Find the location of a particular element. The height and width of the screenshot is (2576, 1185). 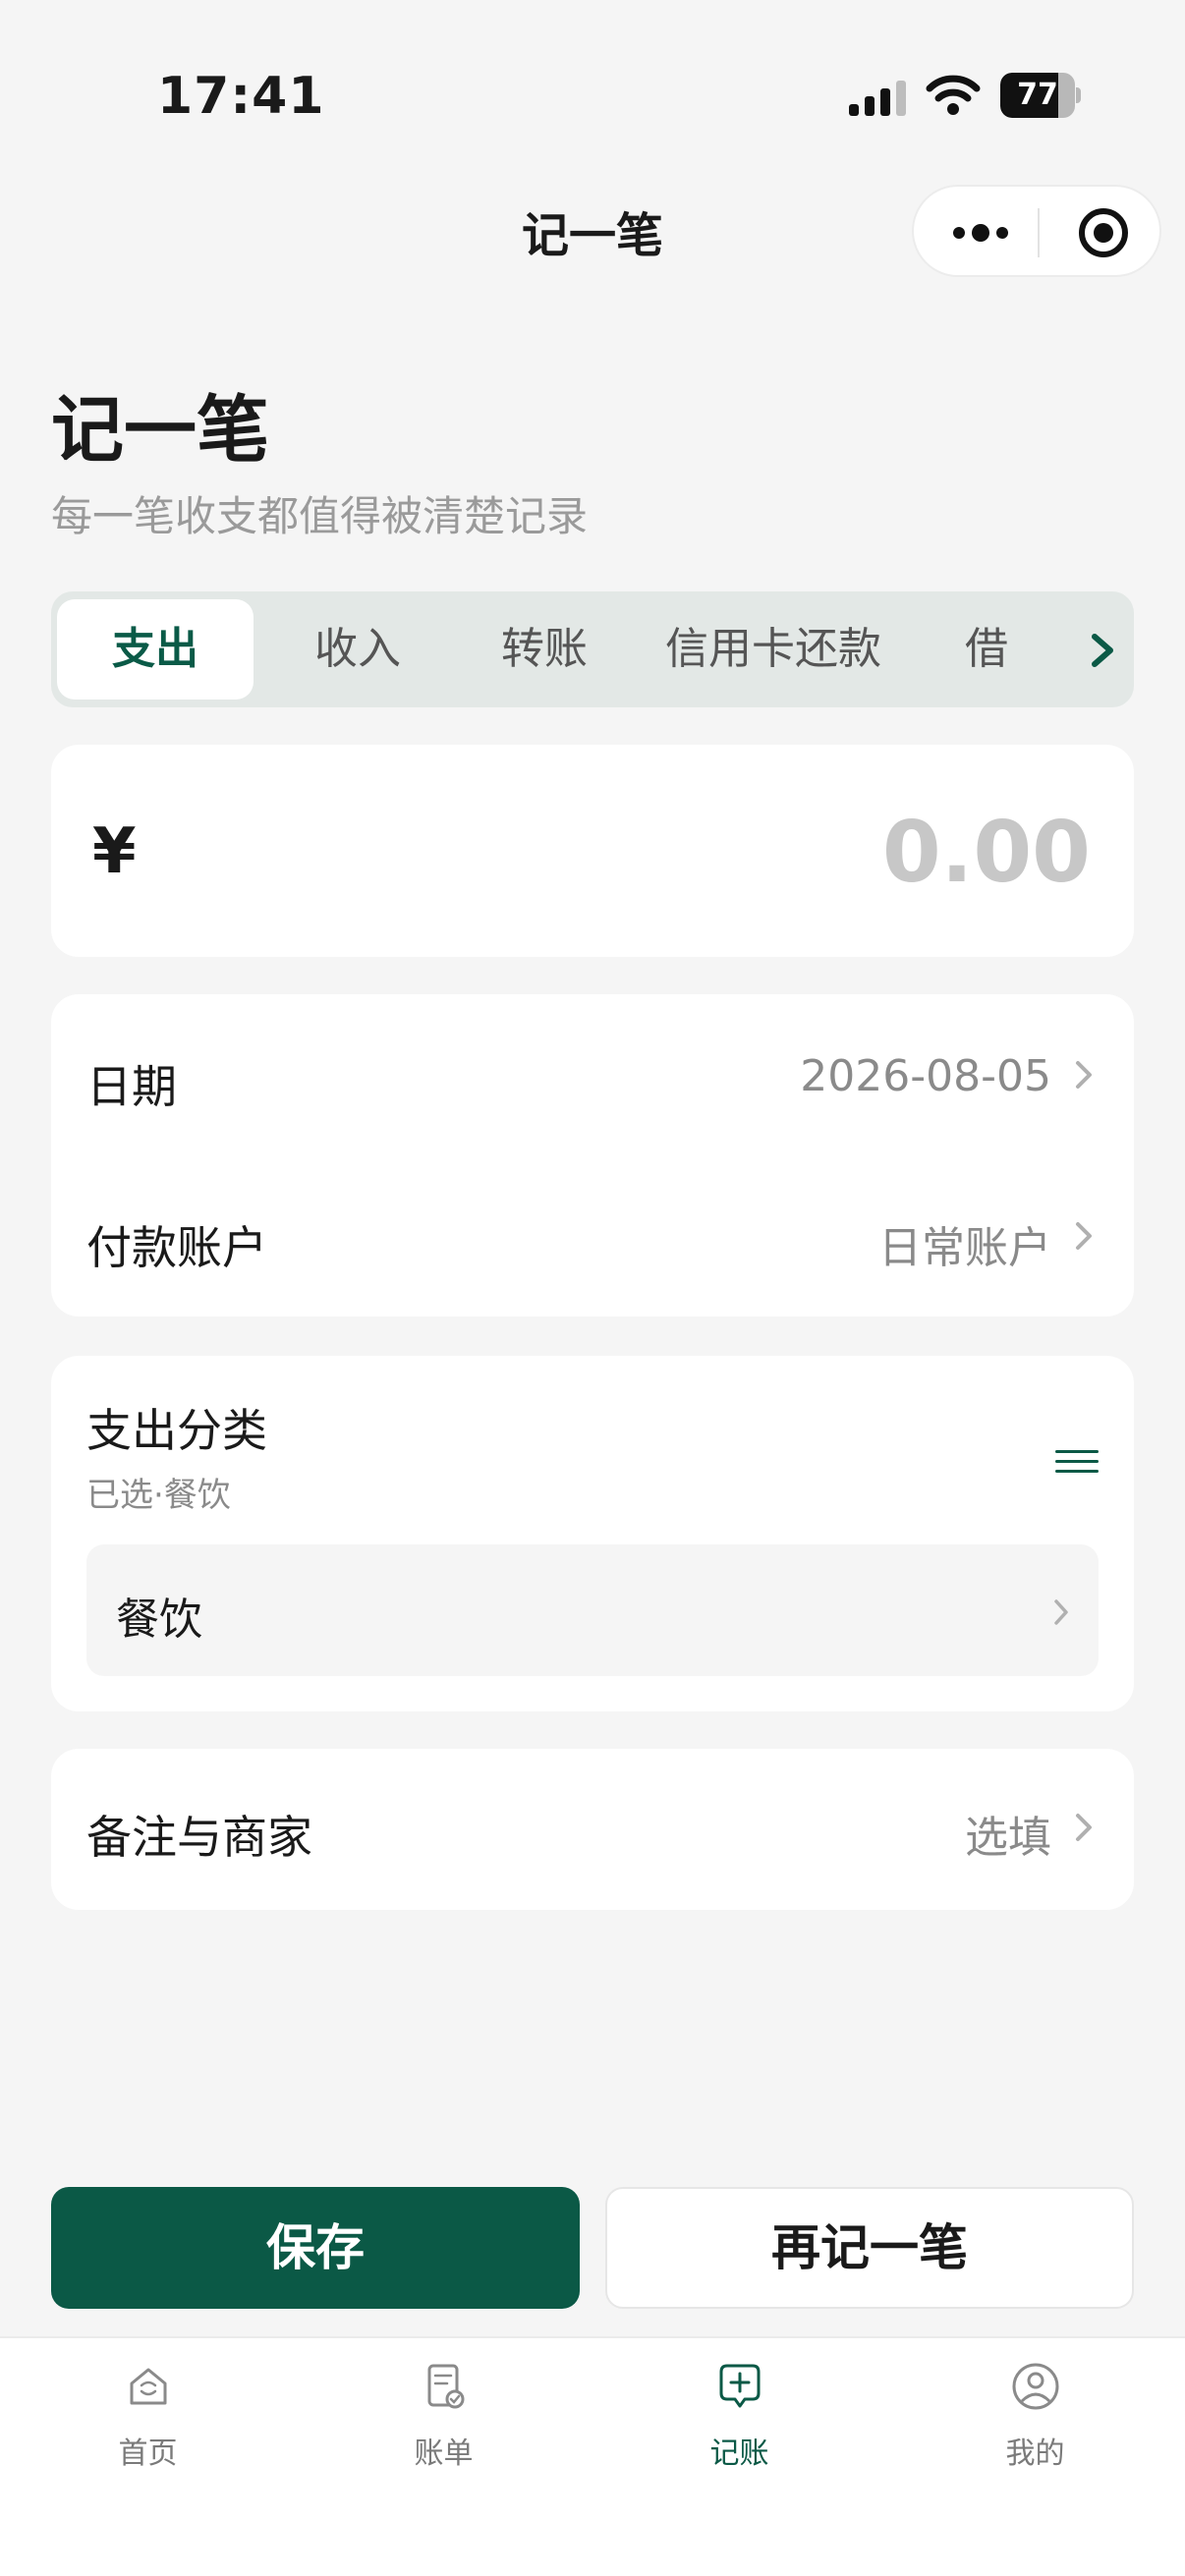

category-title: 支出分类 is located at coordinates (177, 1430).